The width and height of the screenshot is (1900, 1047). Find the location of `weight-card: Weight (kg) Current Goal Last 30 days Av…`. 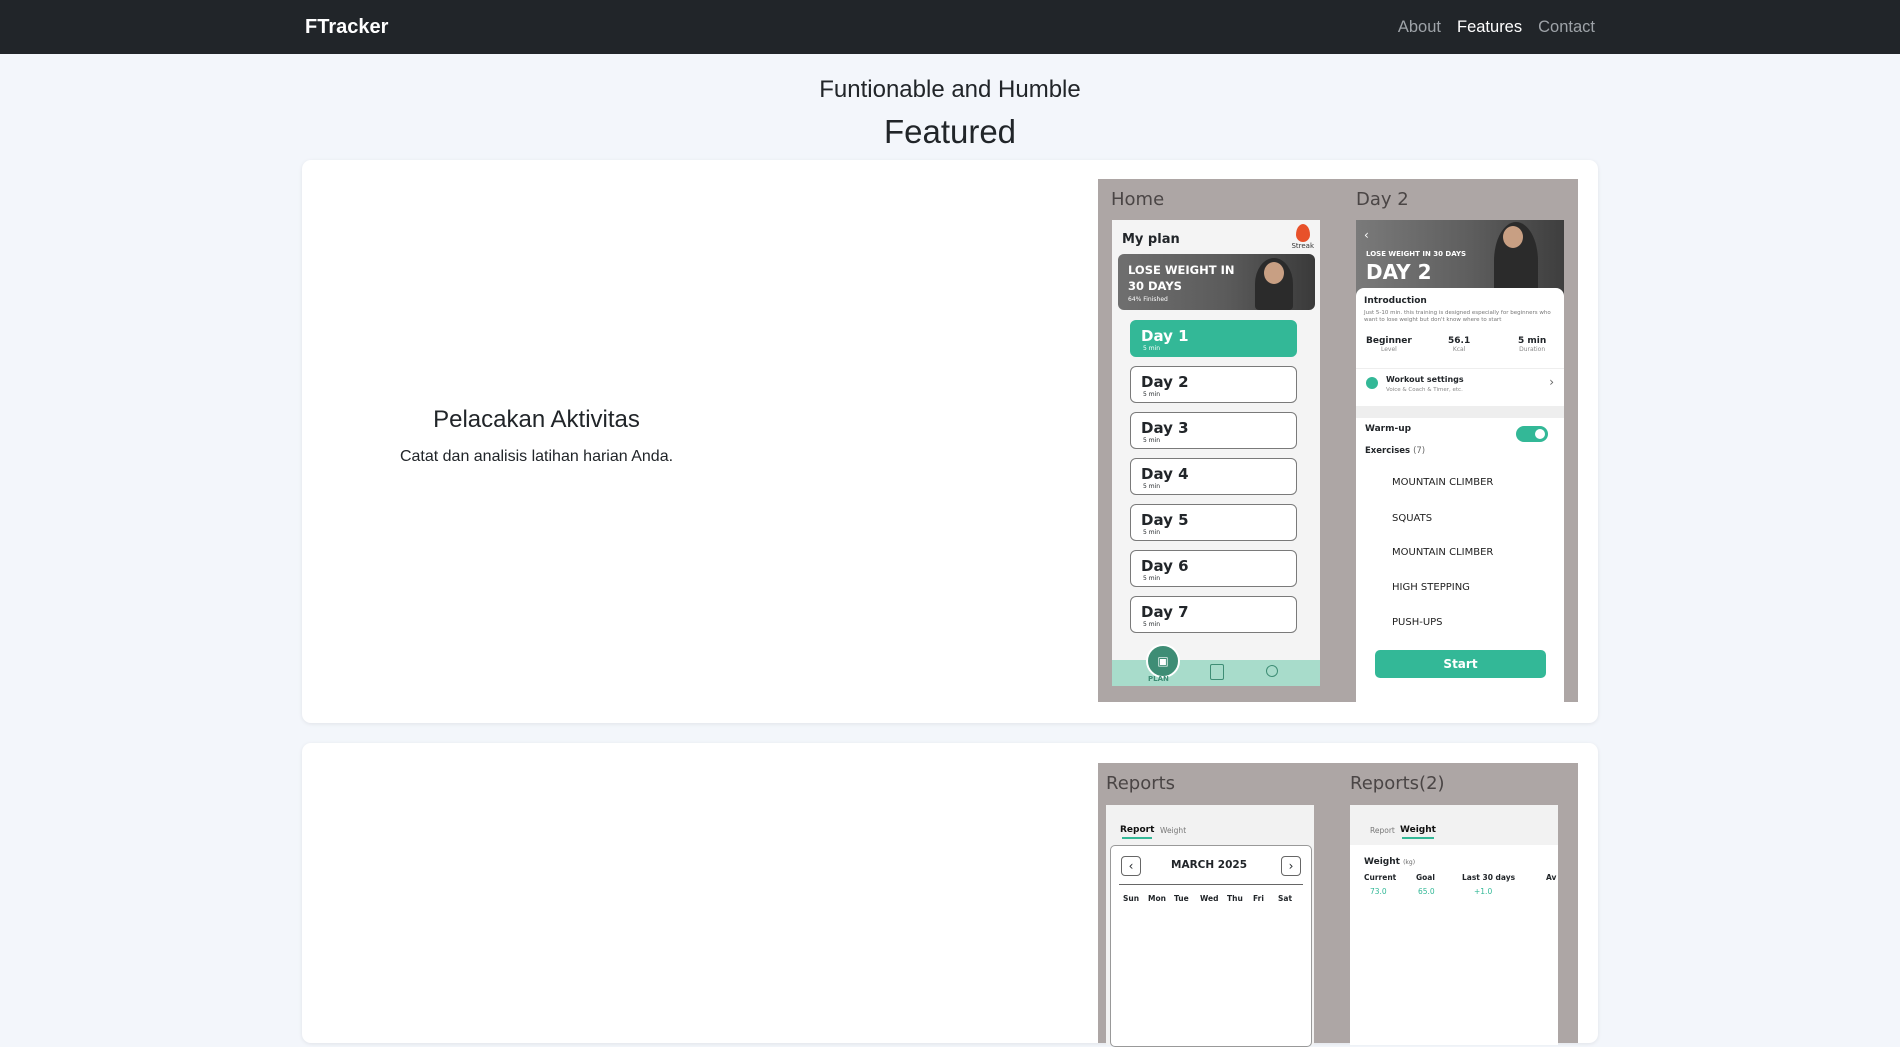

weight-card: Weight (kg) Current Goal Last 30 days Av… is located at coordinates (1454, 945).